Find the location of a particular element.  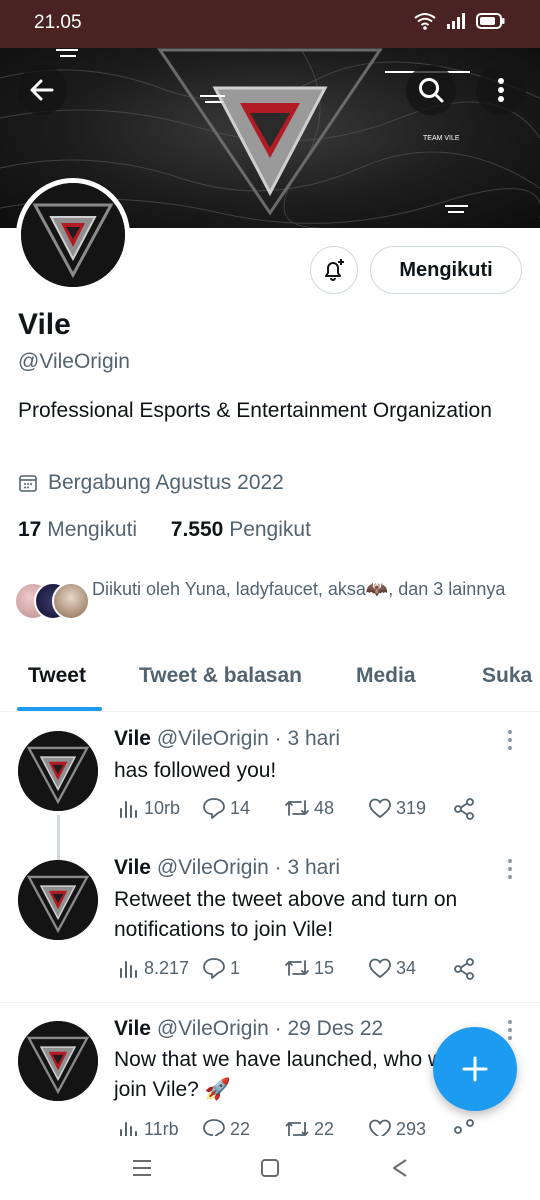

calendar-icon is located at coordinates (28, 483).